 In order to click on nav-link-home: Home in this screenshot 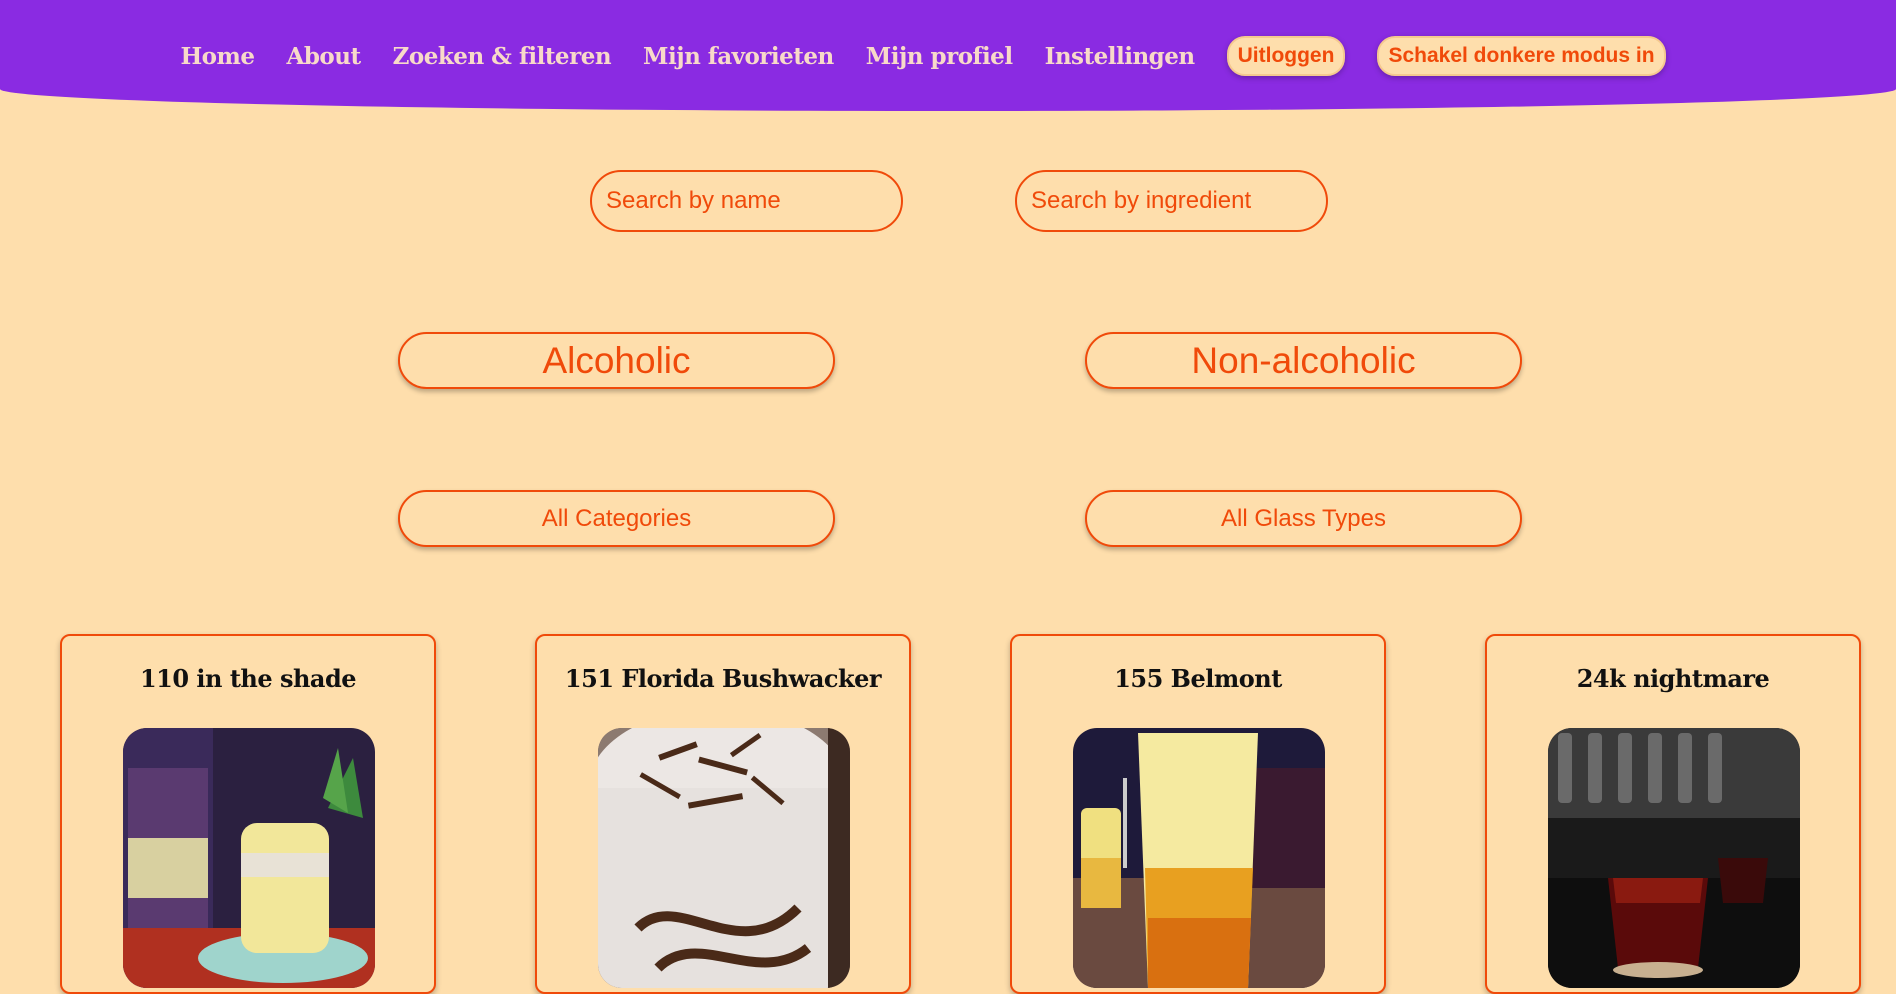, I will do `click(217, 56)`.